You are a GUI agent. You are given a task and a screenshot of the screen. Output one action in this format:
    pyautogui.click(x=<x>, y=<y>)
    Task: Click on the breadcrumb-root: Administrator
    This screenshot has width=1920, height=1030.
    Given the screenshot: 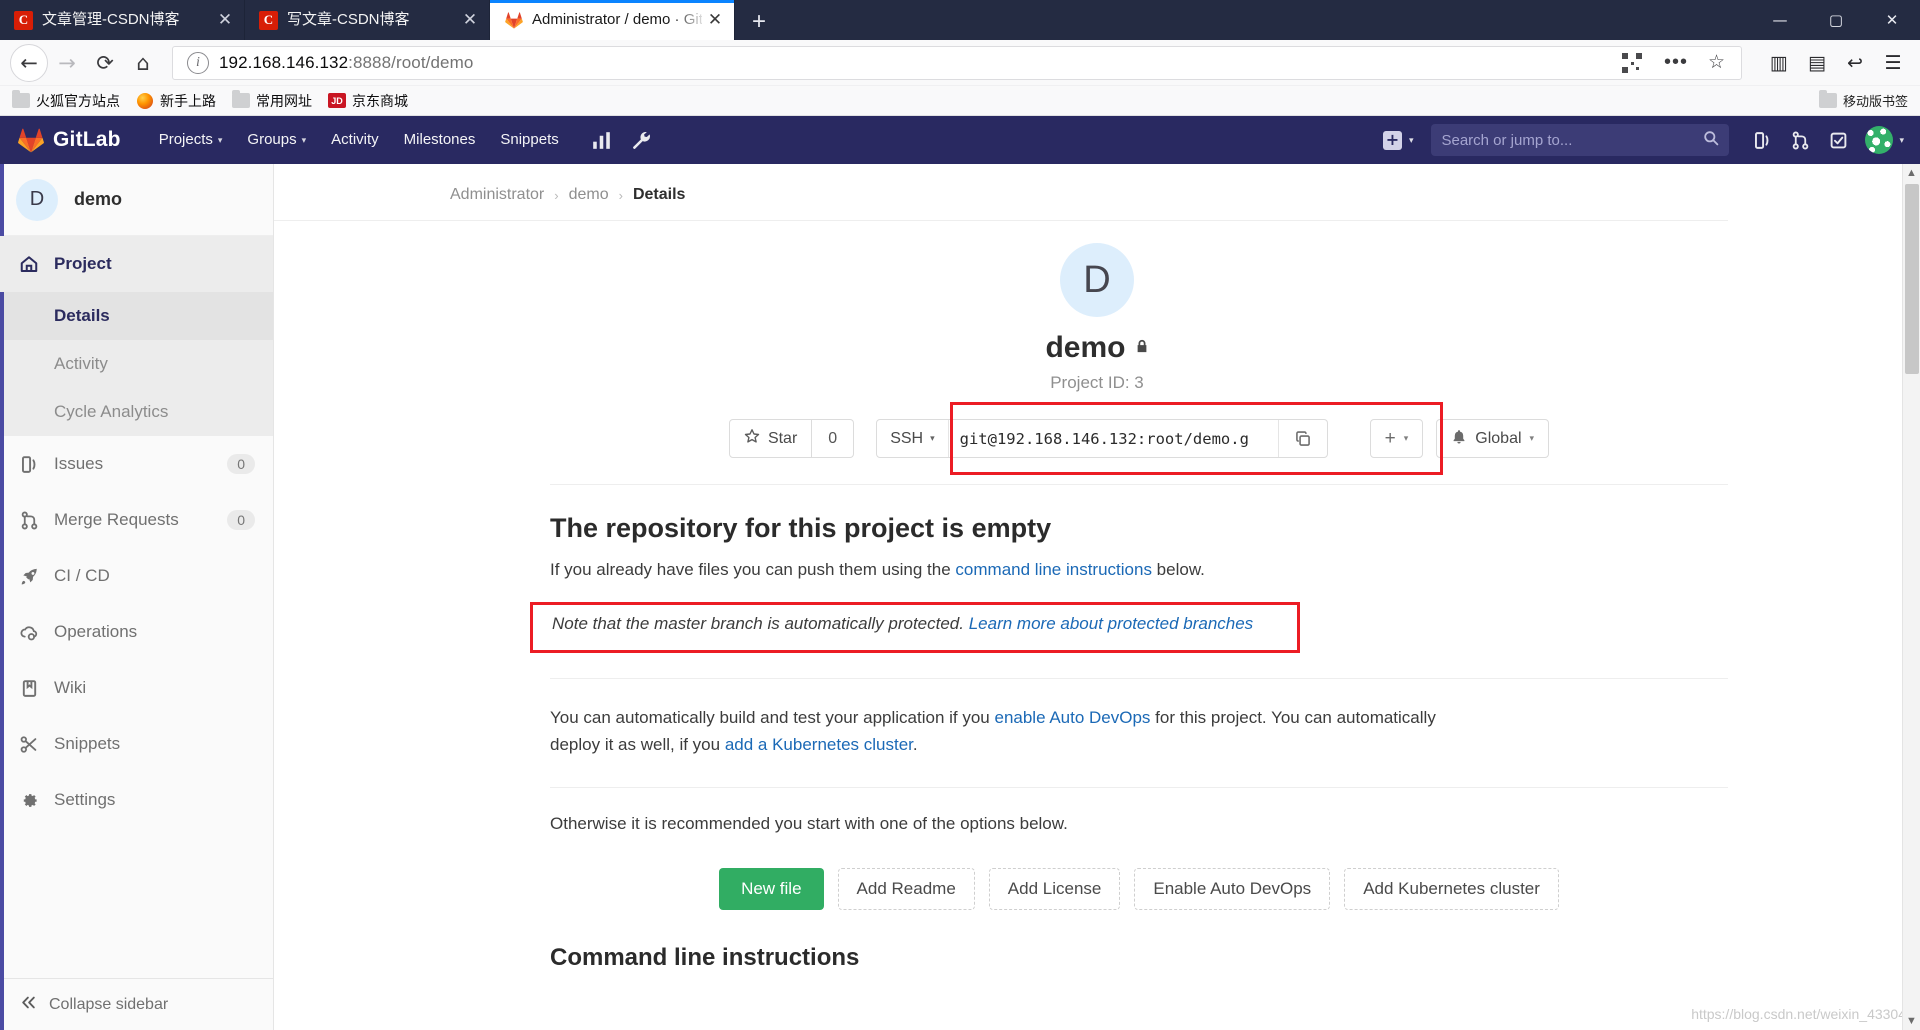 What is the action you would take?
    pyautogui.click(x=497, y=195)
    